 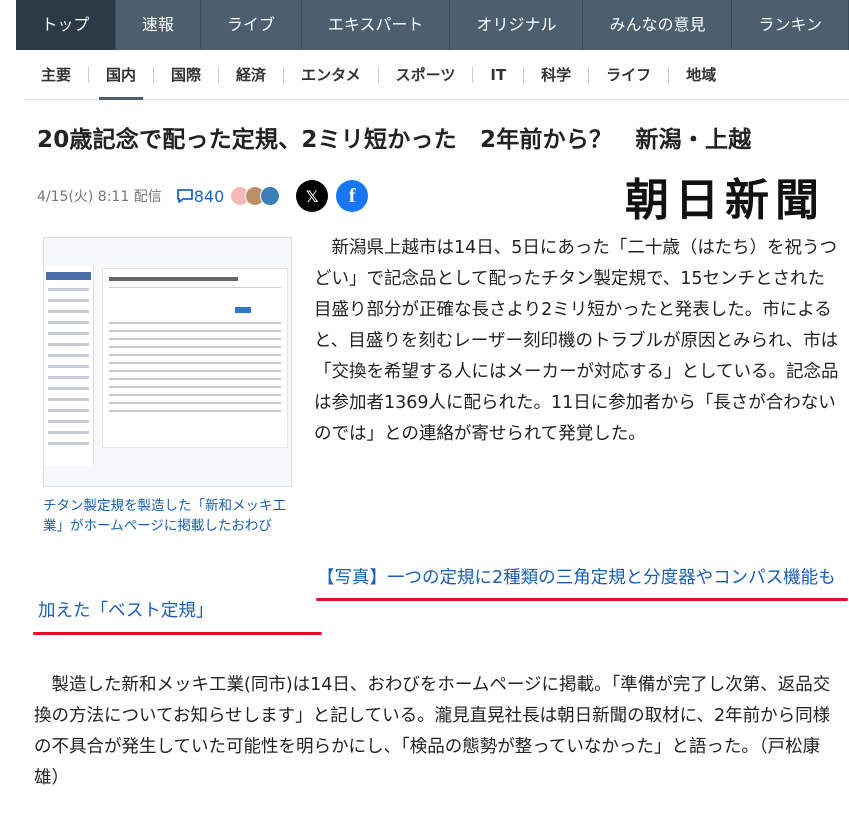 What do you see at coordinates (331, 75) in the screenshot?
I see `tab-entertainment: エンタメ` at bounding box center [331, 75].